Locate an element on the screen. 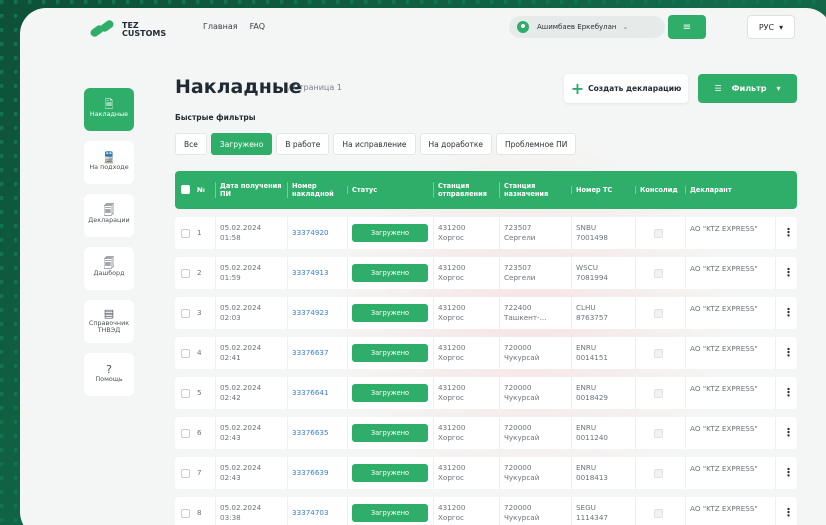 The image size is (826, 525). col-status: Статус is located at coordinates (390, 190).